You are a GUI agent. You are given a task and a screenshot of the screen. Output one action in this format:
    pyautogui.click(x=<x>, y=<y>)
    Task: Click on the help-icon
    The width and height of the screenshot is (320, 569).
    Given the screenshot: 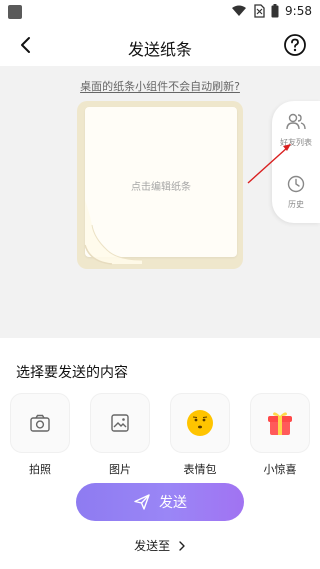 What is the action you would take?
    pyautogui.click(x=295, y=45)
    